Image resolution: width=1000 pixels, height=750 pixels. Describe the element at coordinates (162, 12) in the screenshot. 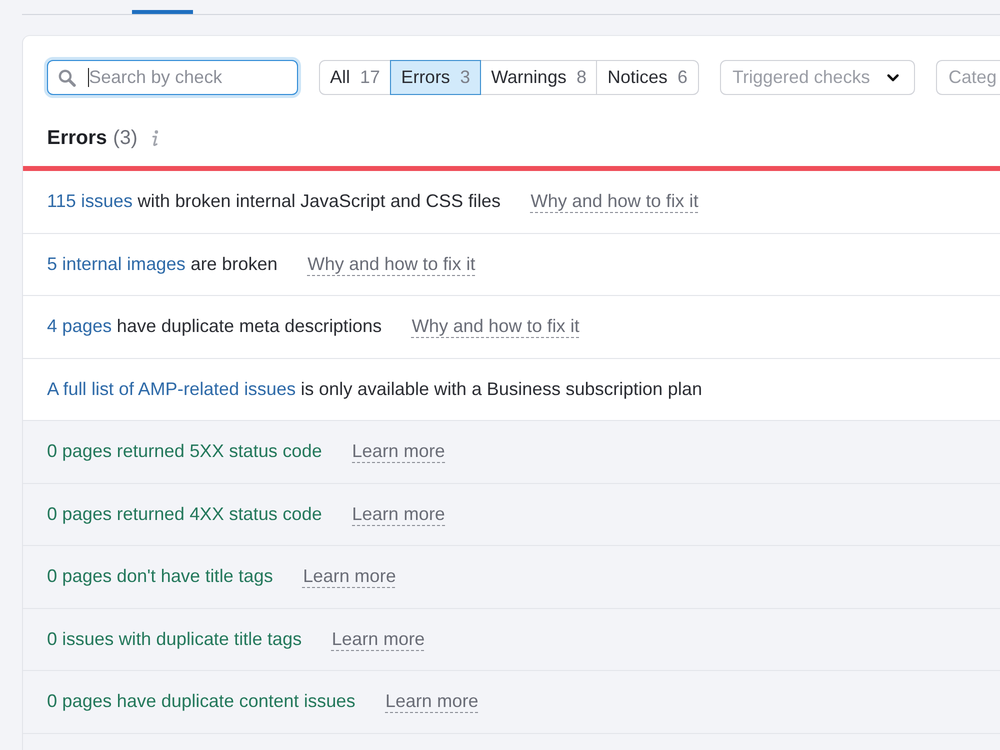

I see `active-tab-indicator` at that location.